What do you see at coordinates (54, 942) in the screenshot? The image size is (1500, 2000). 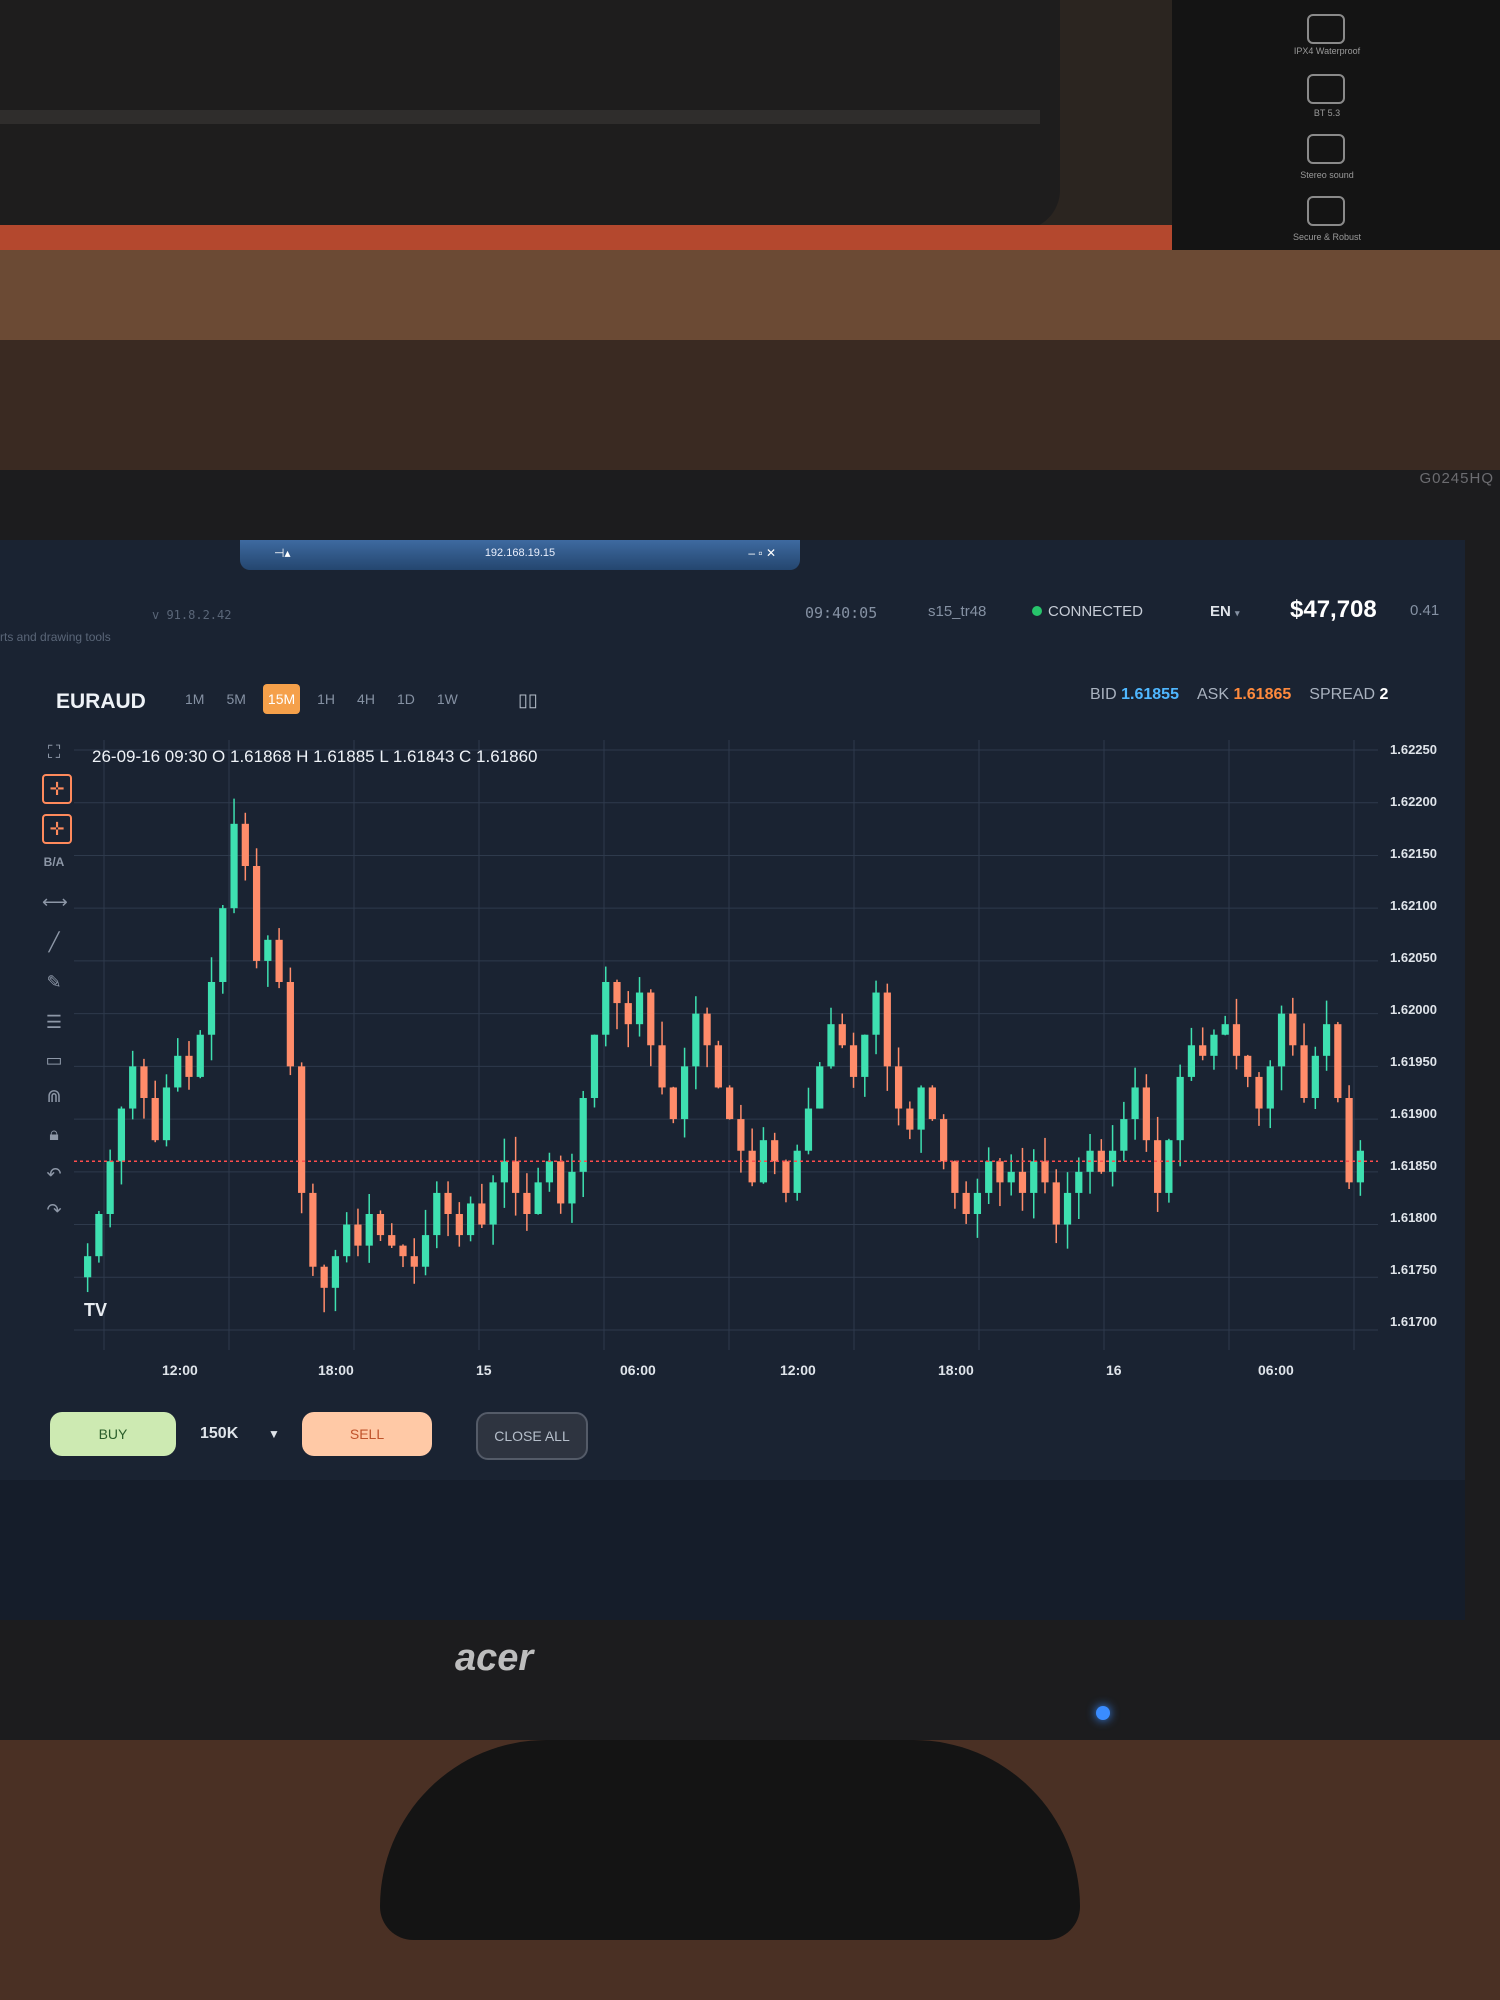 I see `trendline-icon: ╱` at bounding box center [54, 942].